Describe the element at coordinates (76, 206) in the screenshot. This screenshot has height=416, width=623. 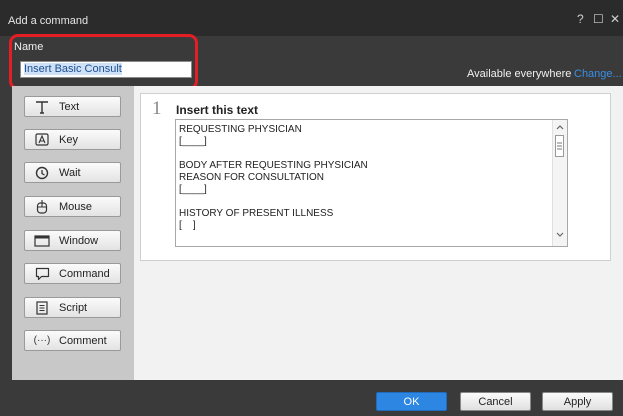
I see `mouse-step-label: Mouse` at that location.